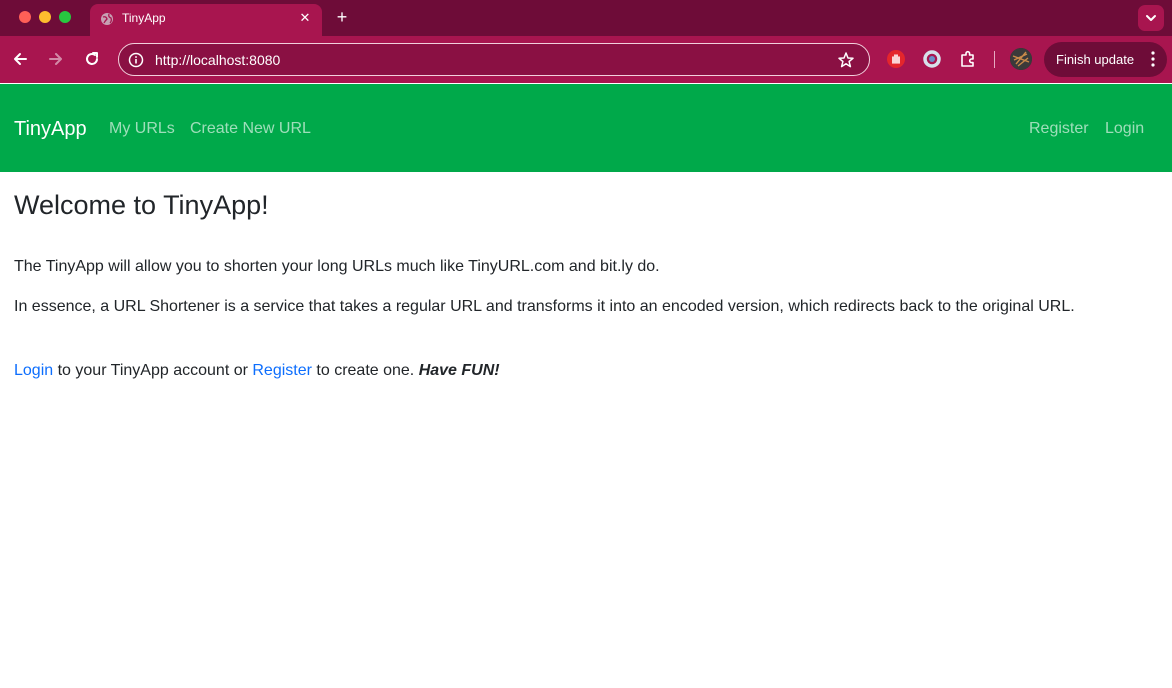 This screenshot has width=1172, height=688. Describe the element at coordinates (217, 60) in the screenshot. I see `url-text: http://localhost:8080` at that location.